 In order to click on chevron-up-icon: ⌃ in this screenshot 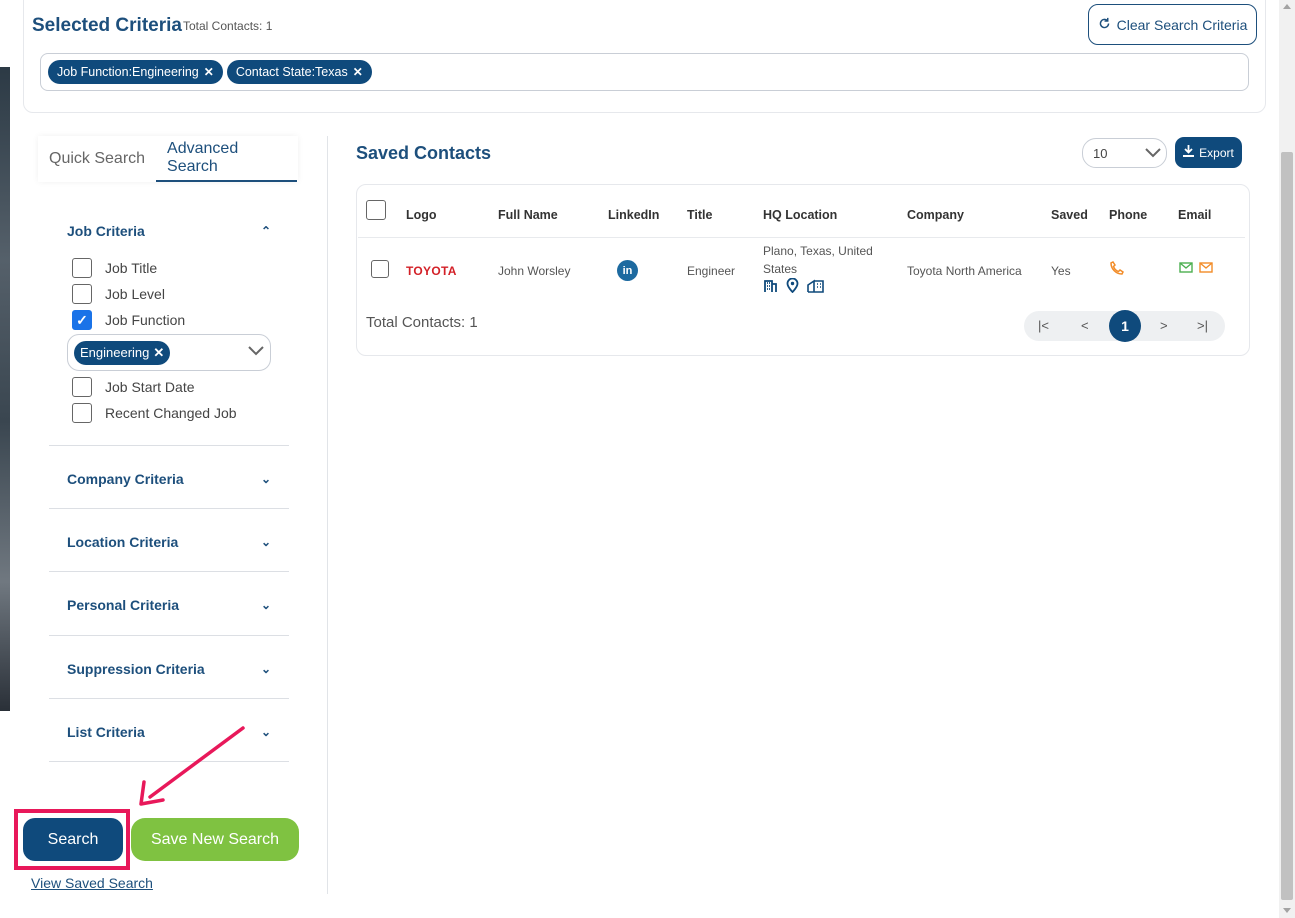, I will do `click(265, 231)`.